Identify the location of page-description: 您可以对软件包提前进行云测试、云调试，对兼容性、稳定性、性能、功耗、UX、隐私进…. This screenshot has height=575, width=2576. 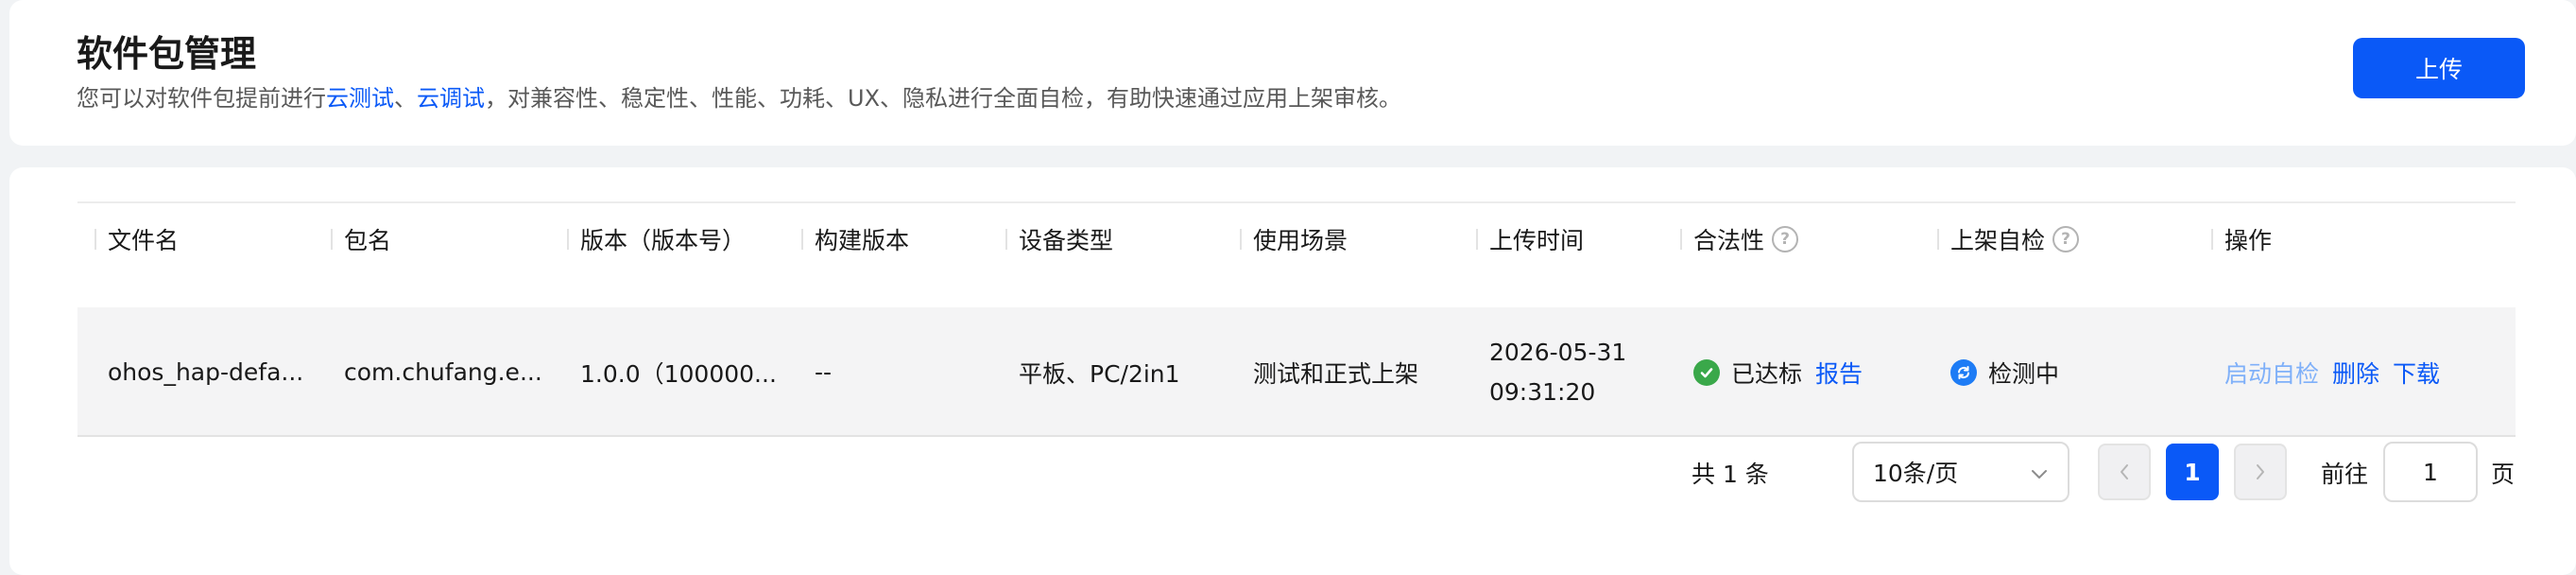
(739, 96).